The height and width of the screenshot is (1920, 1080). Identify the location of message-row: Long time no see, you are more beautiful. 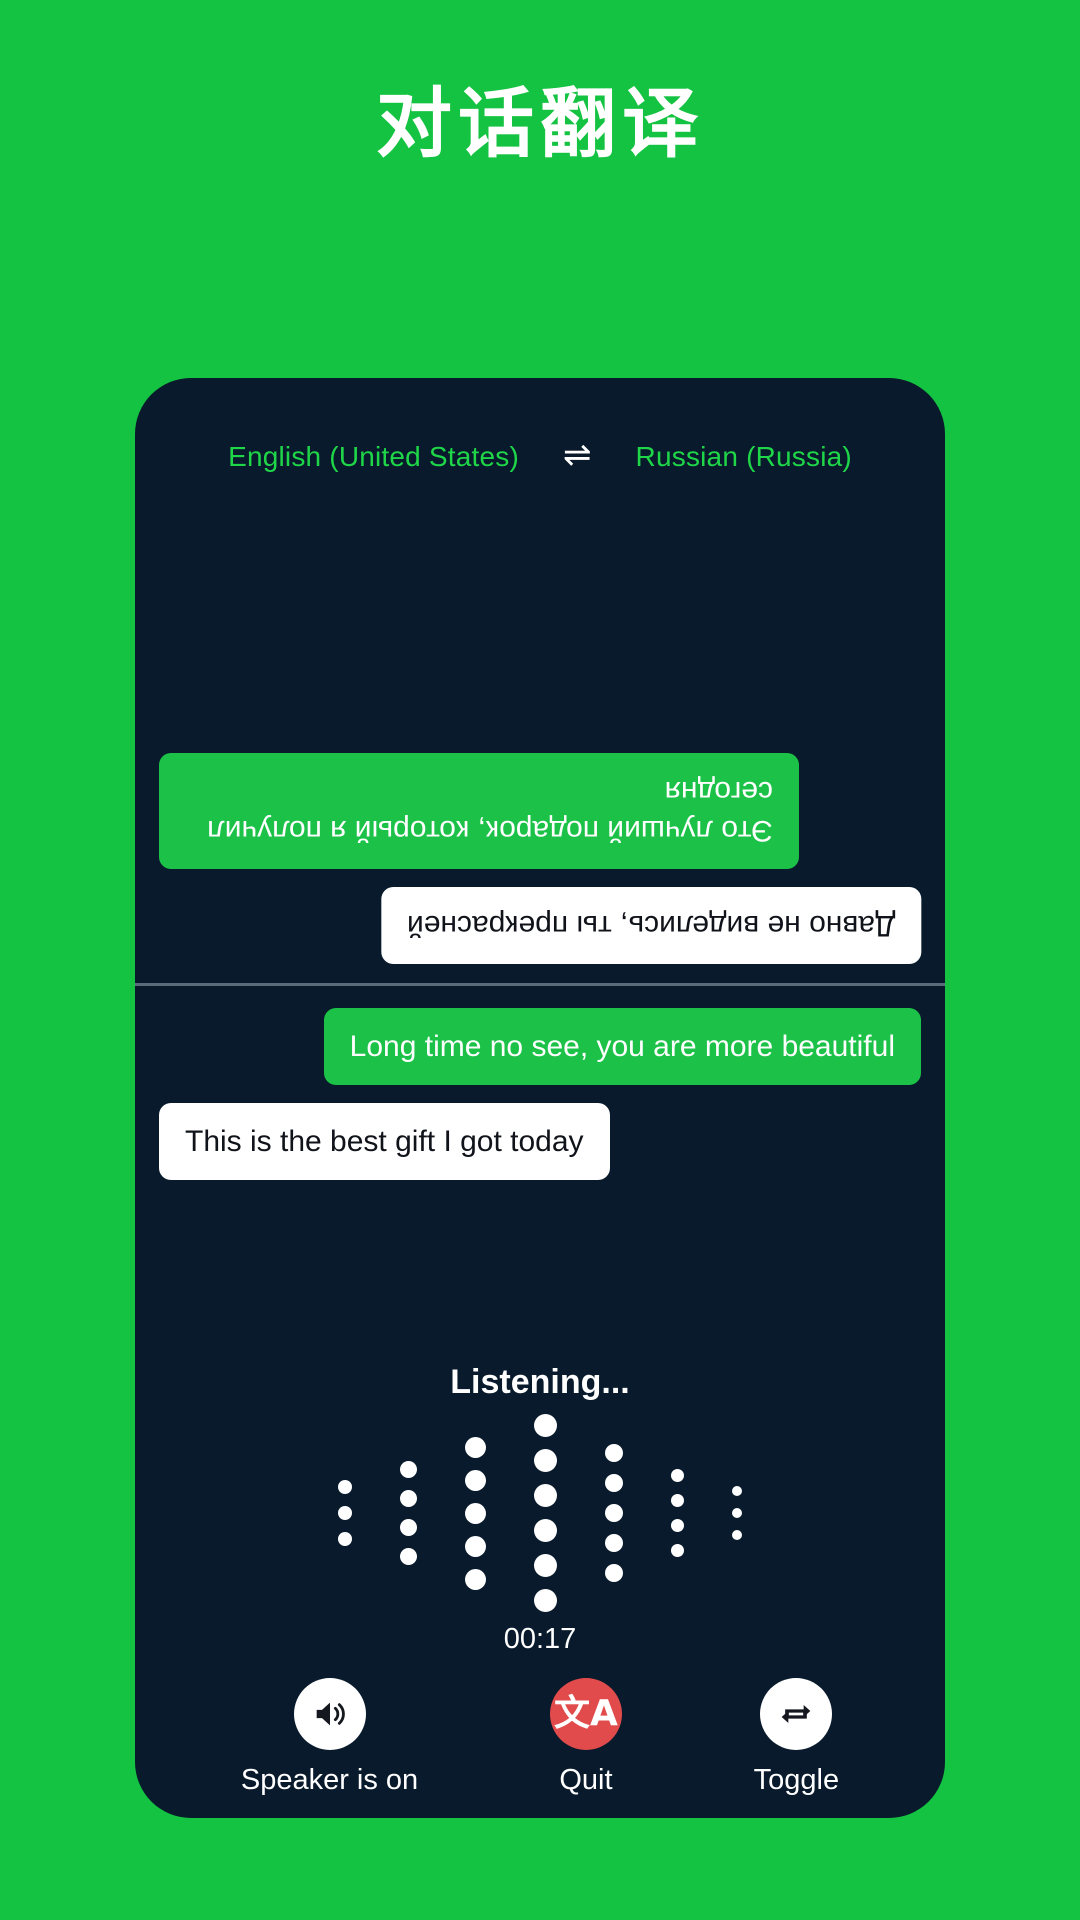
(540, 1046).